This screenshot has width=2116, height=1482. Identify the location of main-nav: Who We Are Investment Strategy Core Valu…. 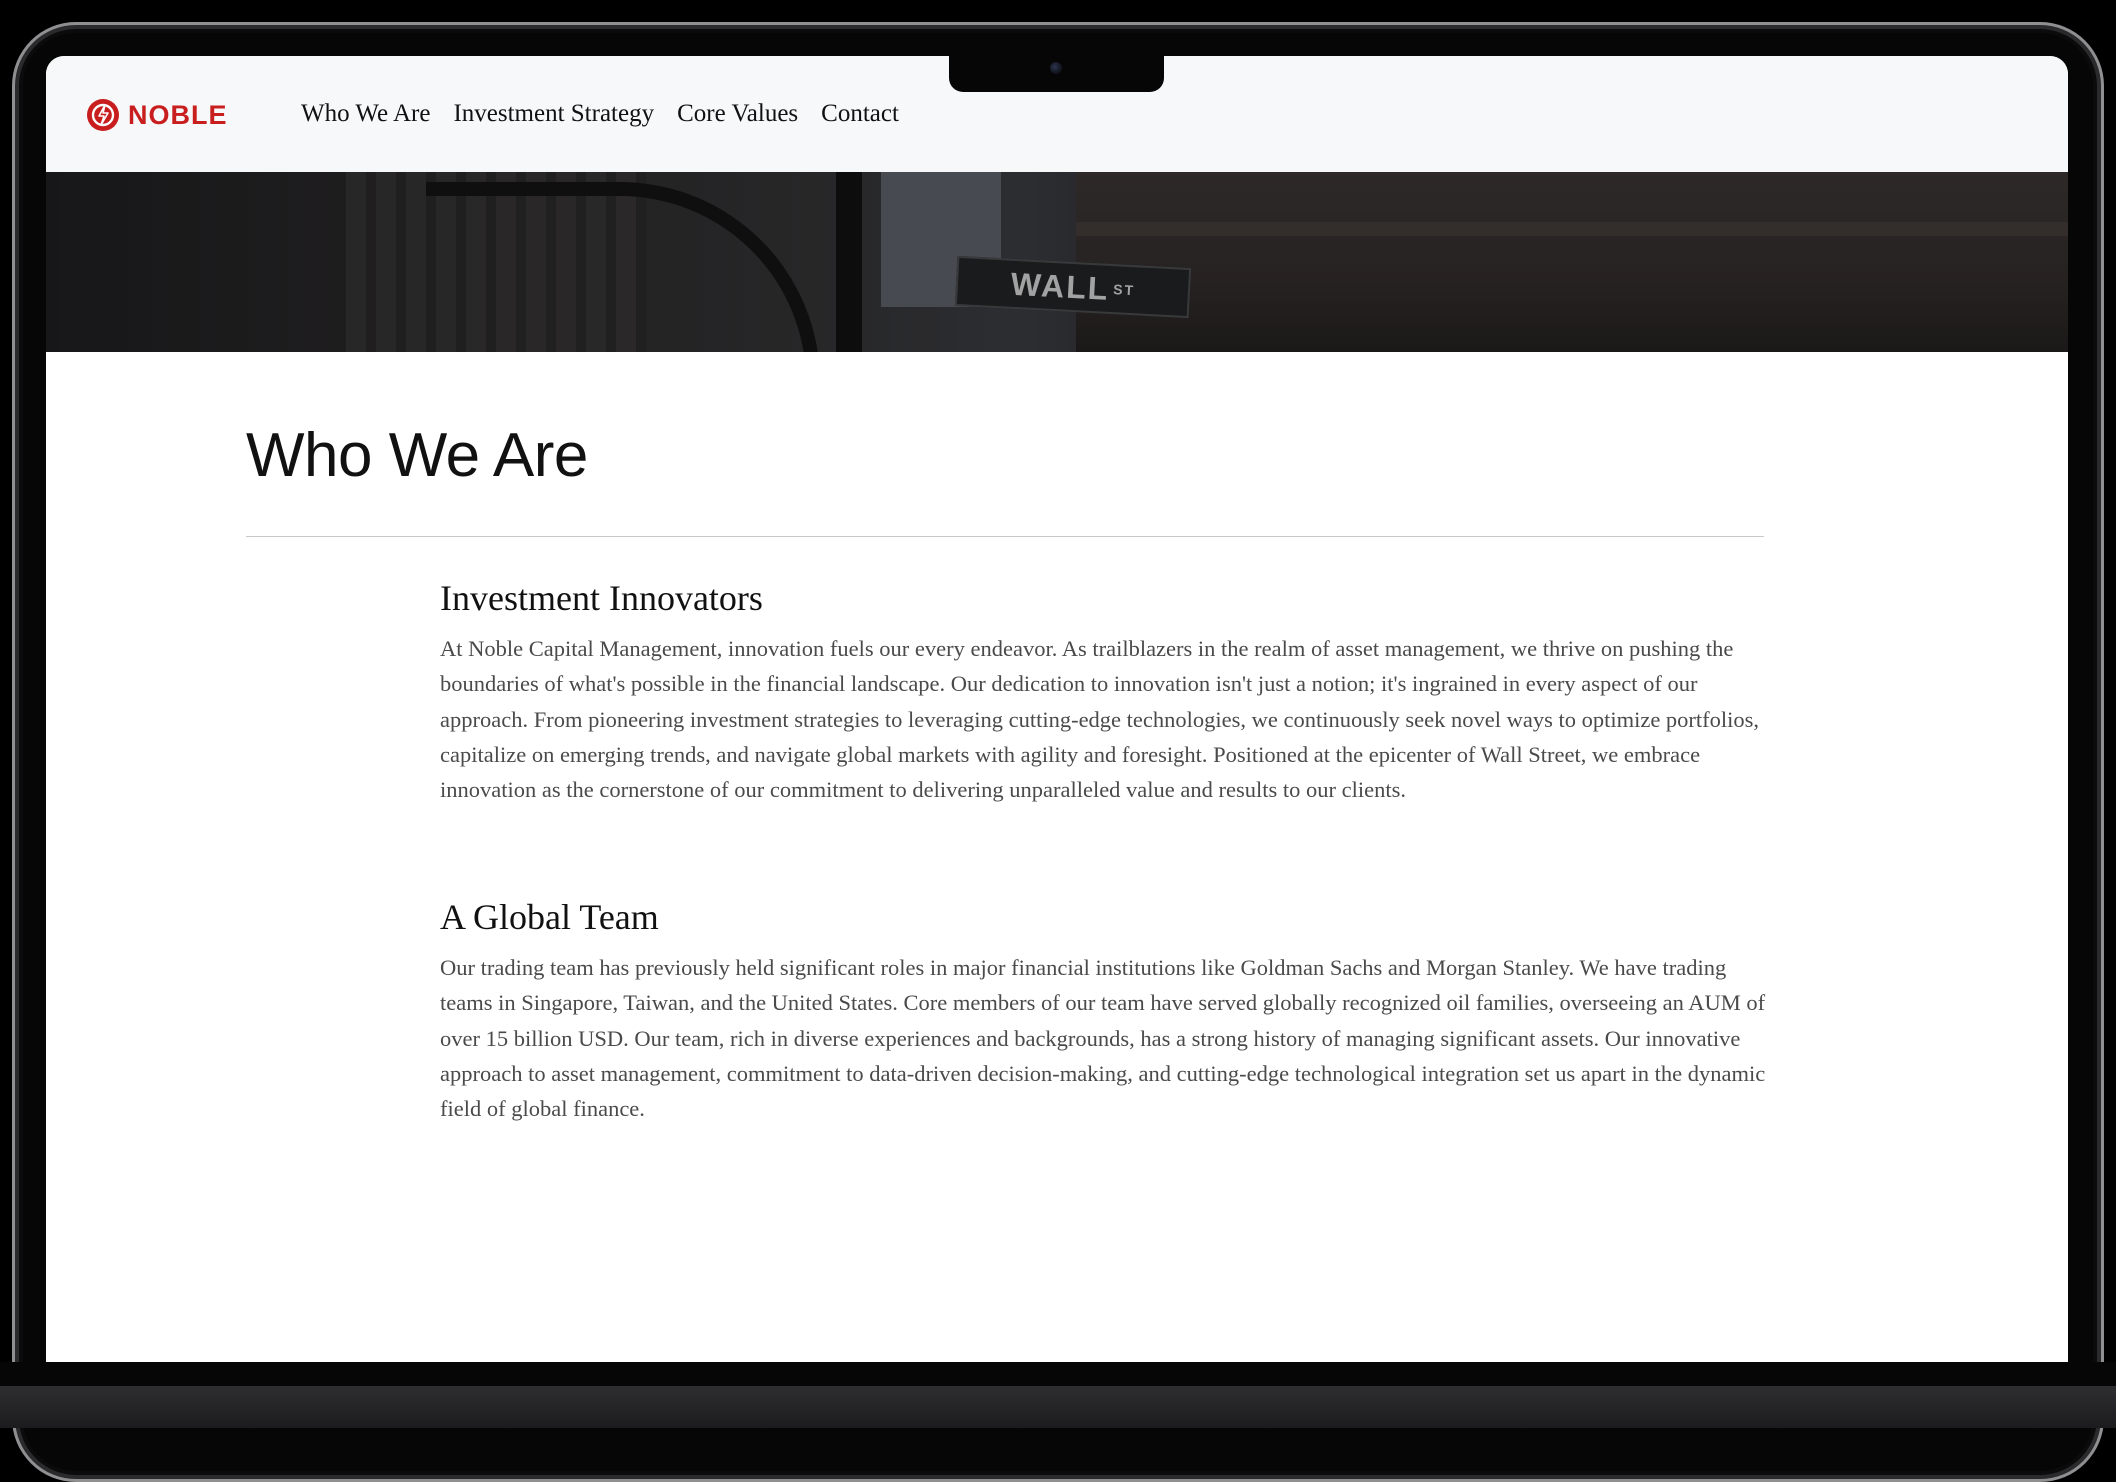
(600, 114).